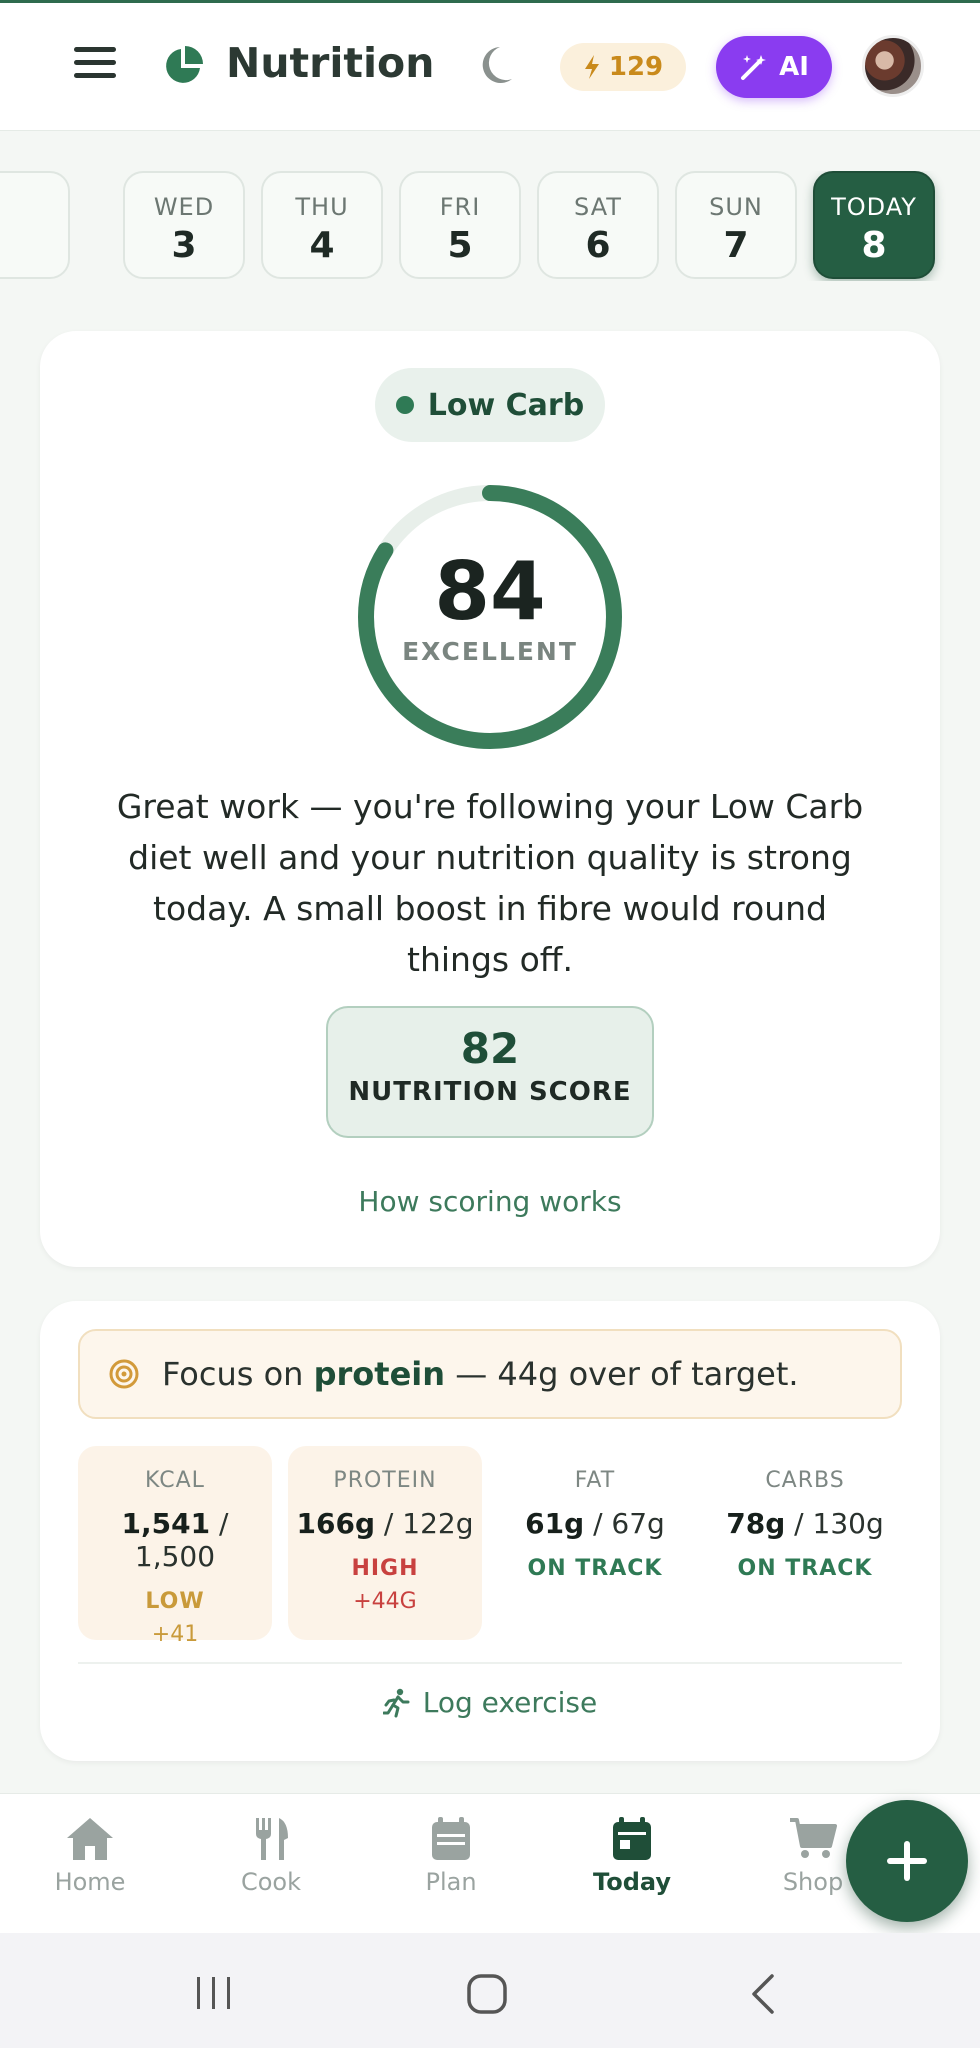  Describe the element at coordinates (813, 1838) in the screenshot. I see `cart-icon` at that location.